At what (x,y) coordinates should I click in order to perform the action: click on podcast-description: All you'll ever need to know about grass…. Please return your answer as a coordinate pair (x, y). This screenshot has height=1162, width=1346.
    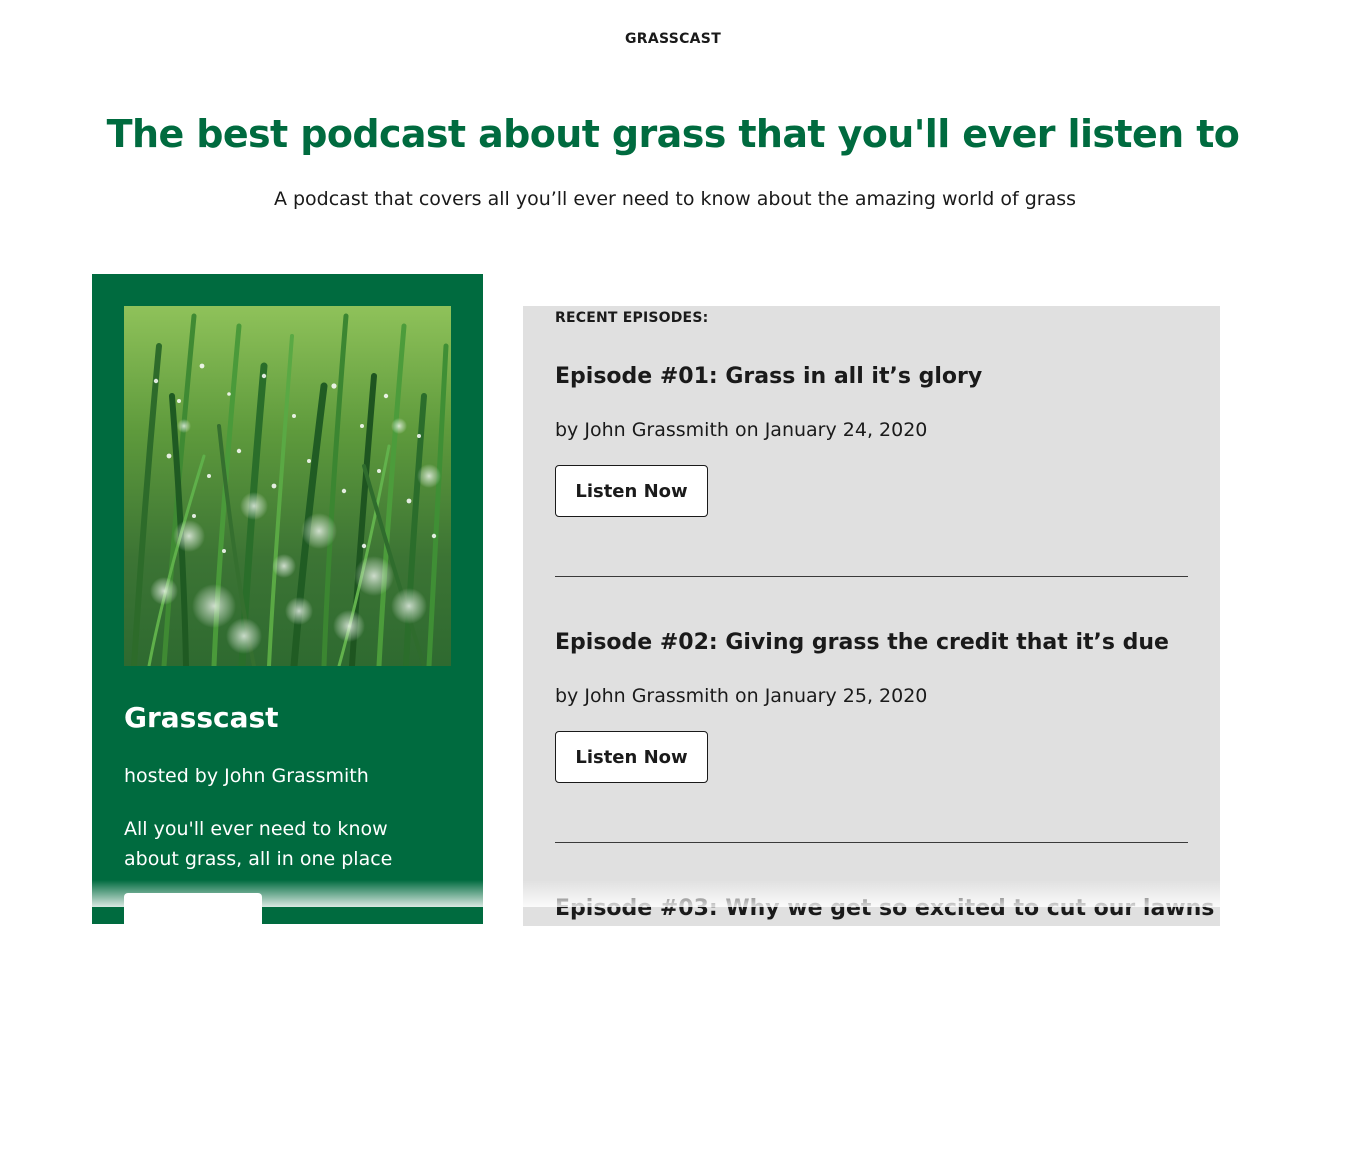
    Looking at the image, I should click on (258, 844).